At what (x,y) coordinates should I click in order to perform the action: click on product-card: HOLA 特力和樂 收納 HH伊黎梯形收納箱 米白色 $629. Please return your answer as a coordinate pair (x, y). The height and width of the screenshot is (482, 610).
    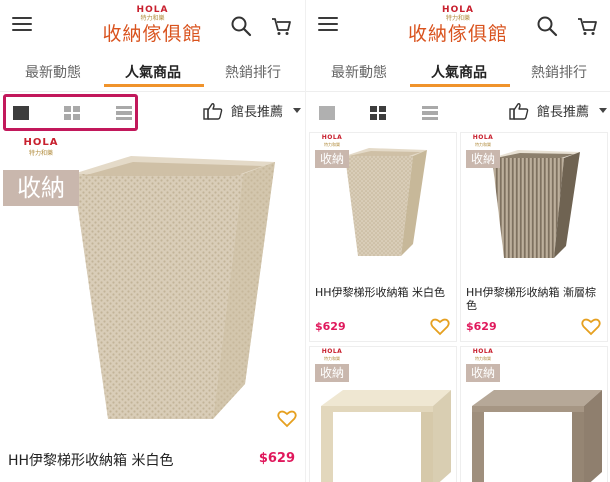
    Looking at the image, I should click on (383, 237).